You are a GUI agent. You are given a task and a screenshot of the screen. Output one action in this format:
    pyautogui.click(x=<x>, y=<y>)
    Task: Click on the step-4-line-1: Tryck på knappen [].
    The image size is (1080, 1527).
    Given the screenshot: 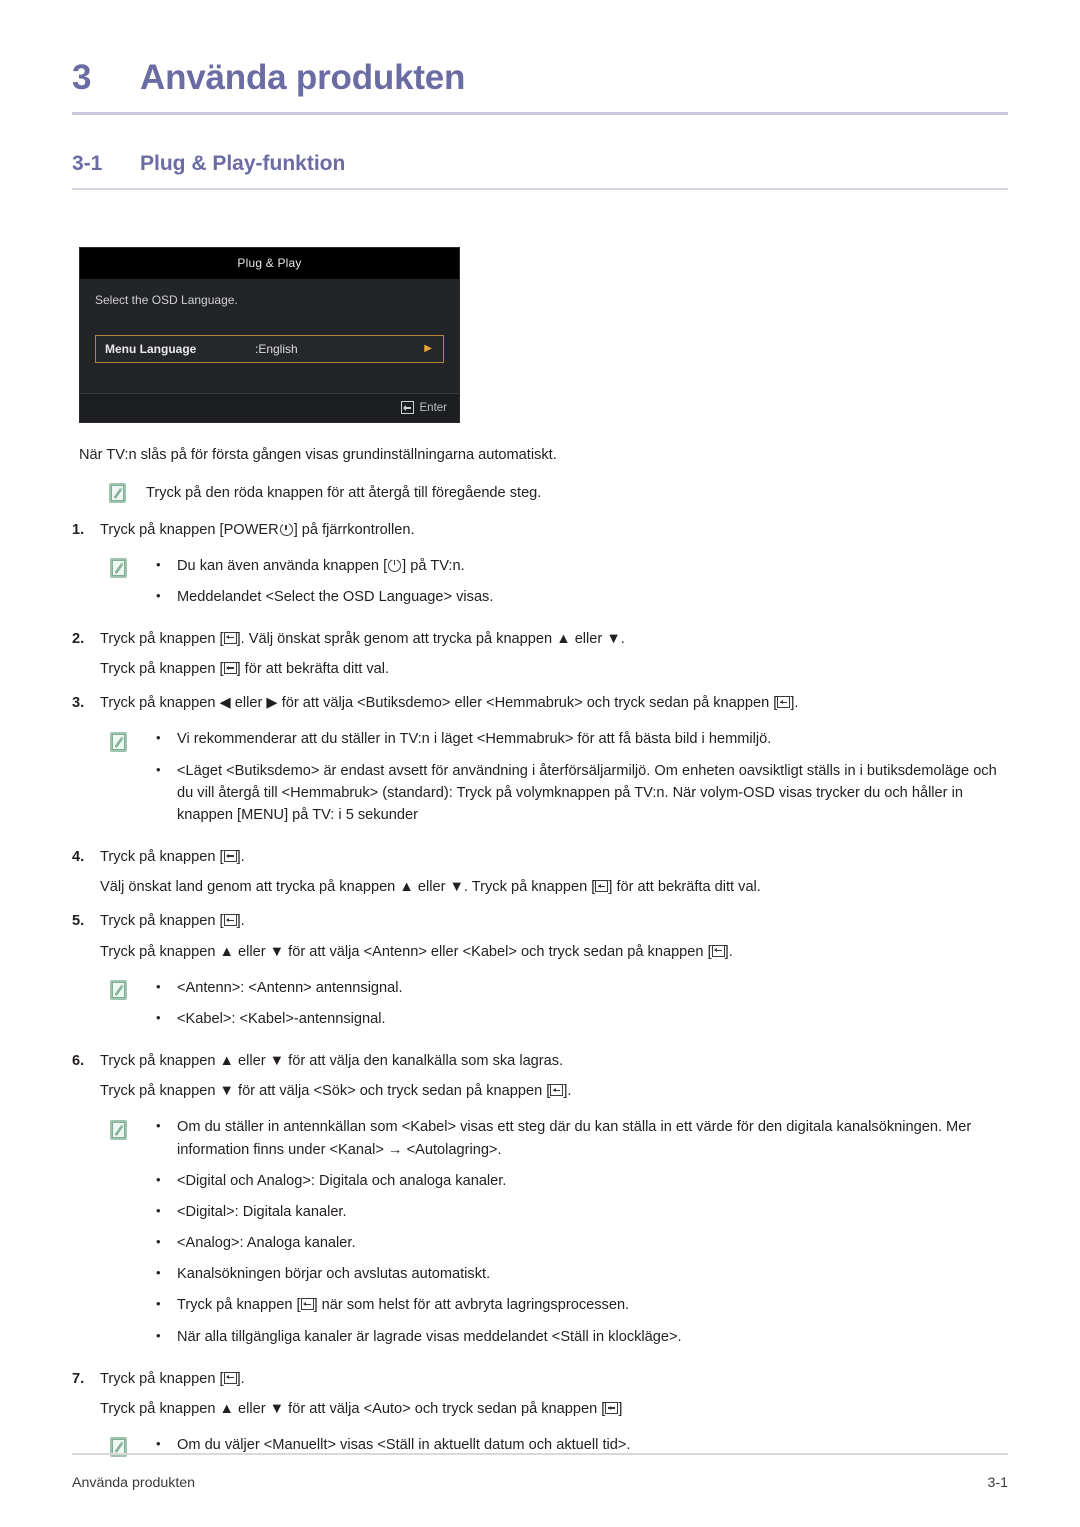 What is the action you would take?
    pyautogui.click(x=172, y=857)
    